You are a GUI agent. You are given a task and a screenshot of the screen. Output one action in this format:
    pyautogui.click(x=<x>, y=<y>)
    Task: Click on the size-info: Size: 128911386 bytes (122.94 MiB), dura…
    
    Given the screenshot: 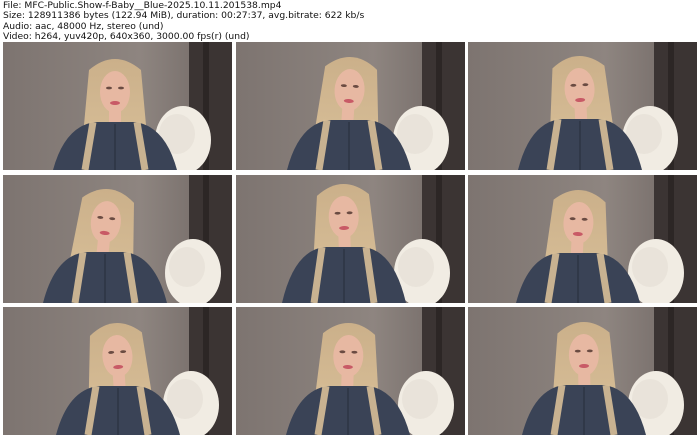 What is the action you would take?
    pyautogui.click(x=184, y=16)
    